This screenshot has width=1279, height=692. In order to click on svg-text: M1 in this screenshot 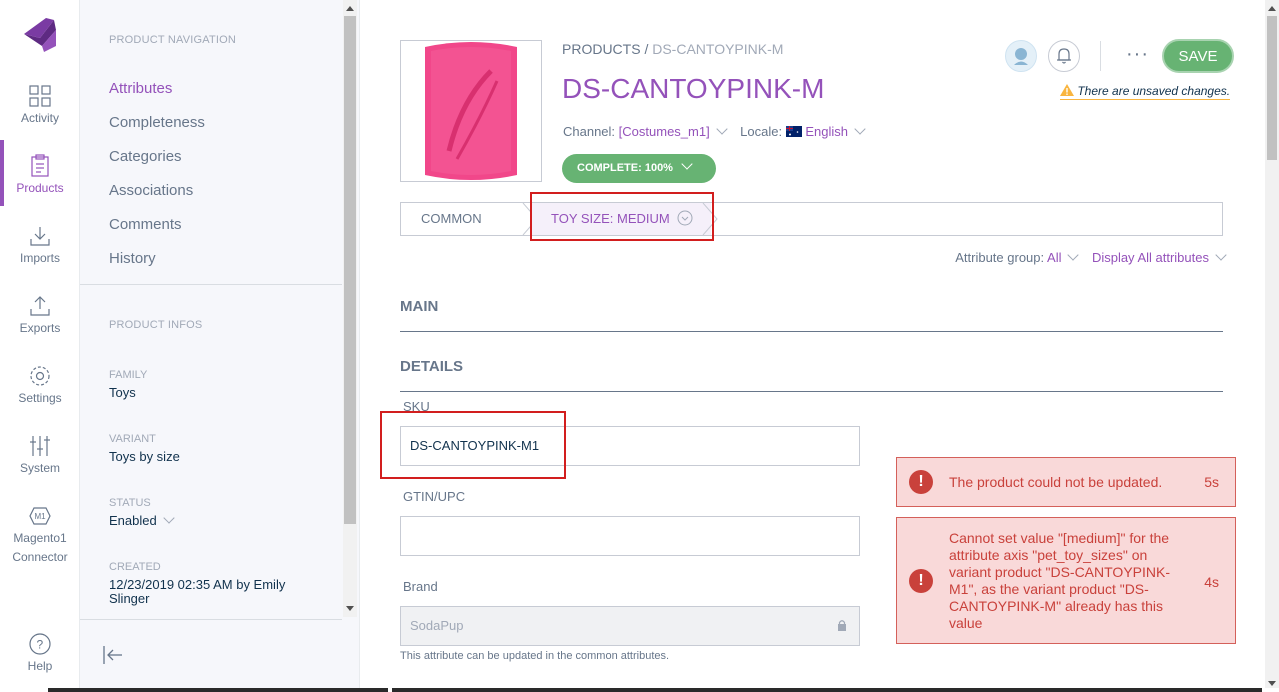, I will do `click(41, 516)`.